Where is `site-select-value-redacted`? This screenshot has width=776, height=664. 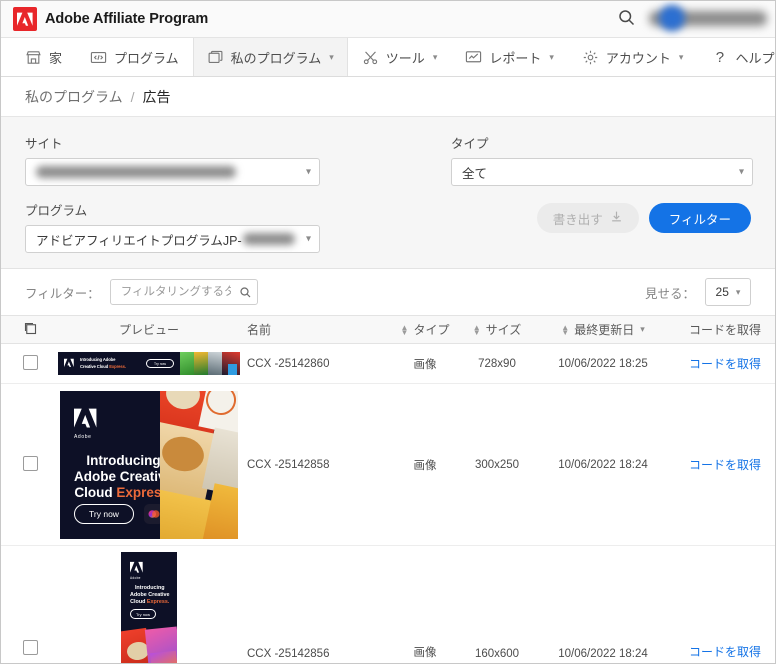 site-select-value-redacted is located at coordinates (136, 172).